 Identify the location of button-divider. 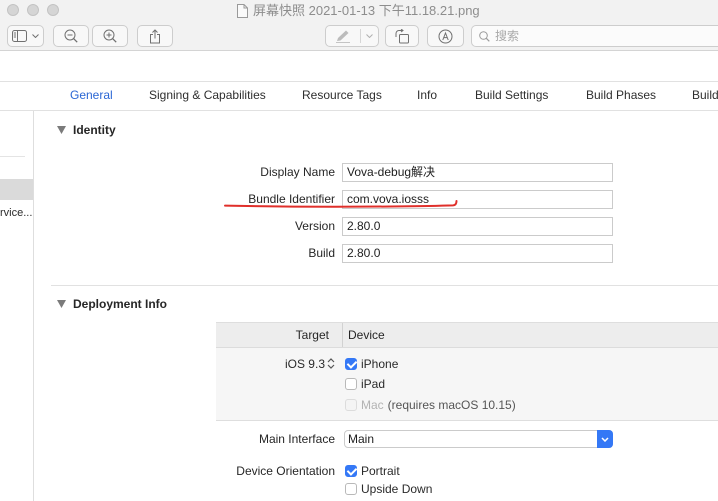
(360, 36).